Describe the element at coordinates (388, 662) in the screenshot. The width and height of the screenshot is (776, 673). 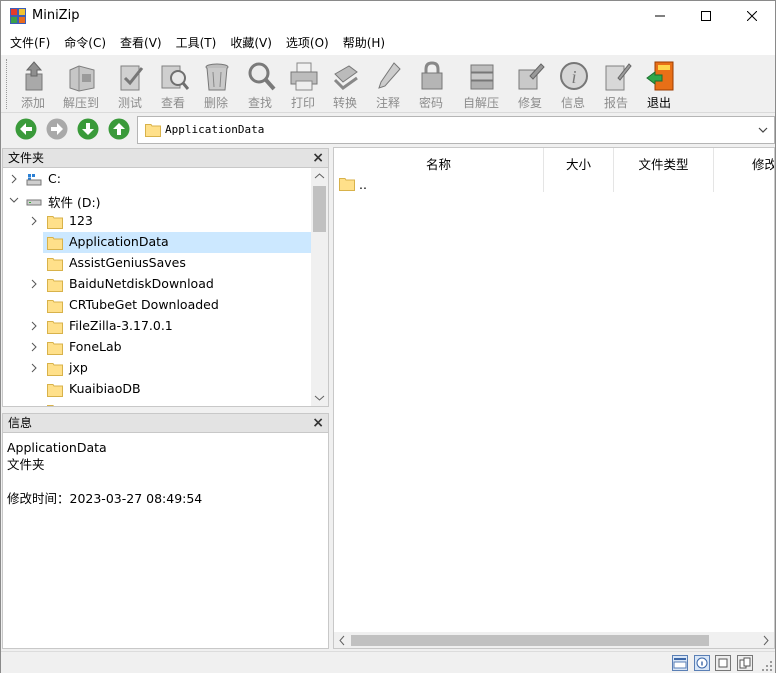
I see `status-bar` at that location.